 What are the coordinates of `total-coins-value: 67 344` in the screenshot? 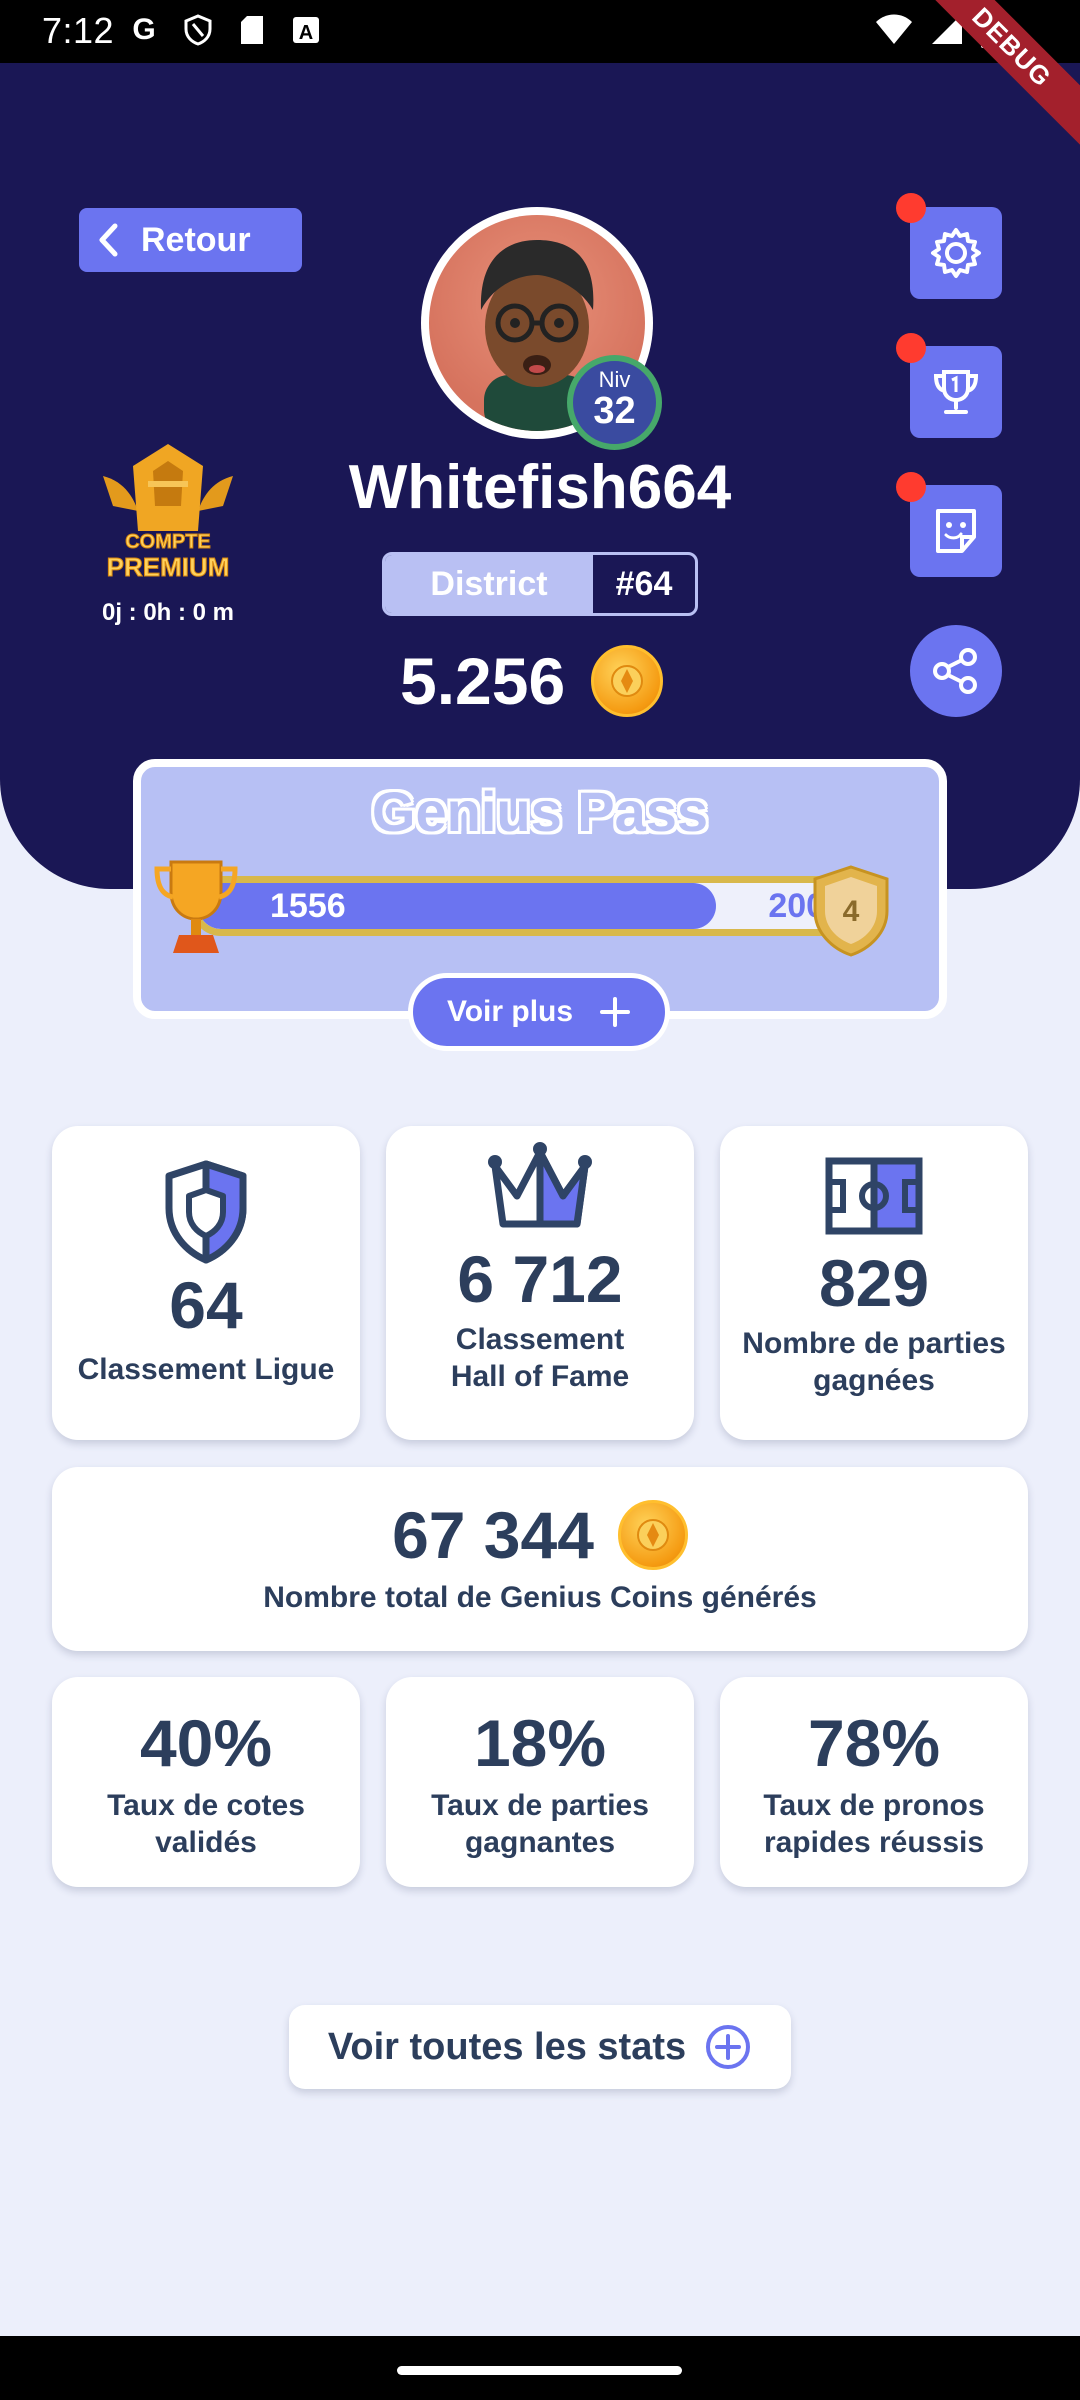 It's located at (493, 1535).